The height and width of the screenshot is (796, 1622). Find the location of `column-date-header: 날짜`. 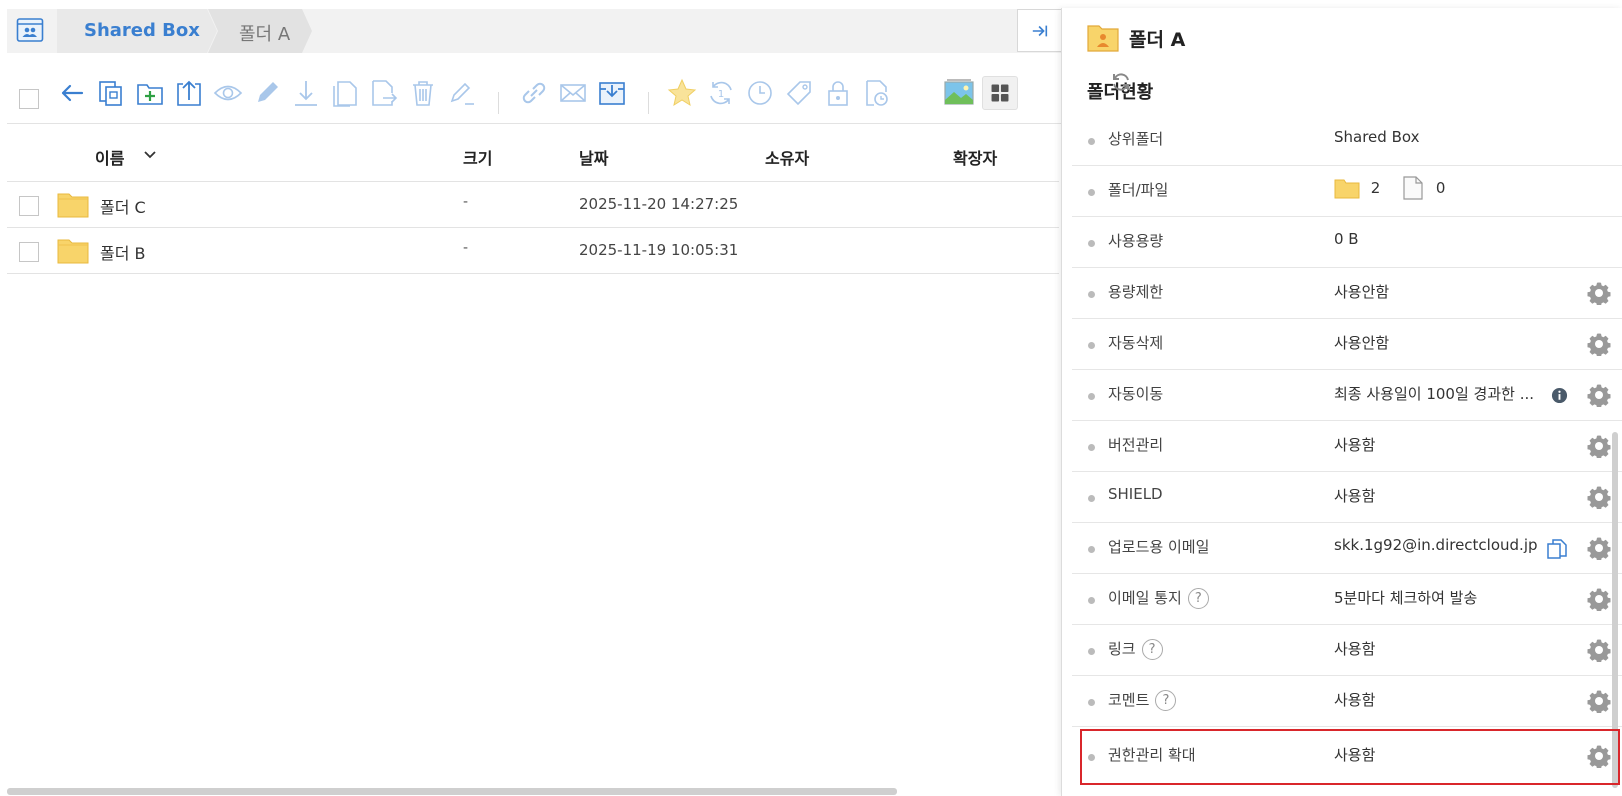

column-date-header: 날짜 is located at coordinates (593, 157).